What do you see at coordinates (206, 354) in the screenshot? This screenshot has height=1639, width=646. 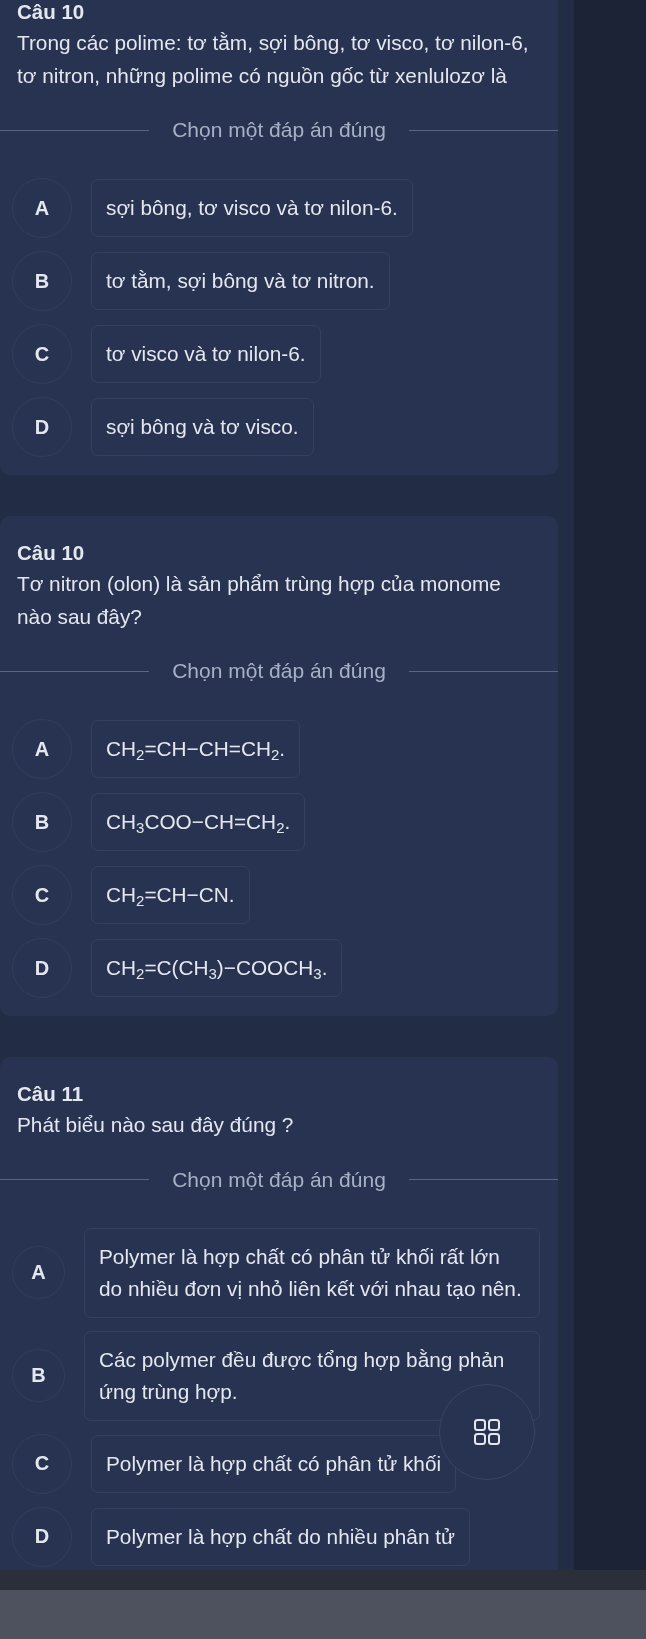 I see `answer-option: tơ visco và tơ nilon-6.` at bounding box center [206, 354].